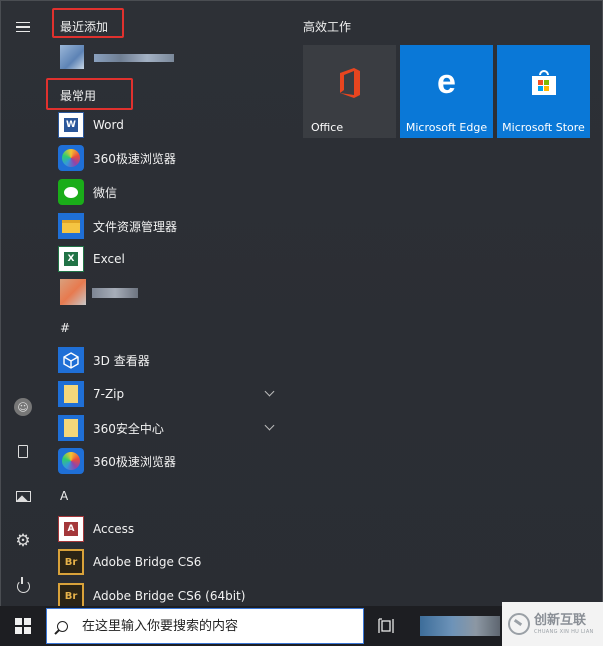 This screenshot has width=603, height=646. I want to click on list-item-label: 微信, so click(105, 192).